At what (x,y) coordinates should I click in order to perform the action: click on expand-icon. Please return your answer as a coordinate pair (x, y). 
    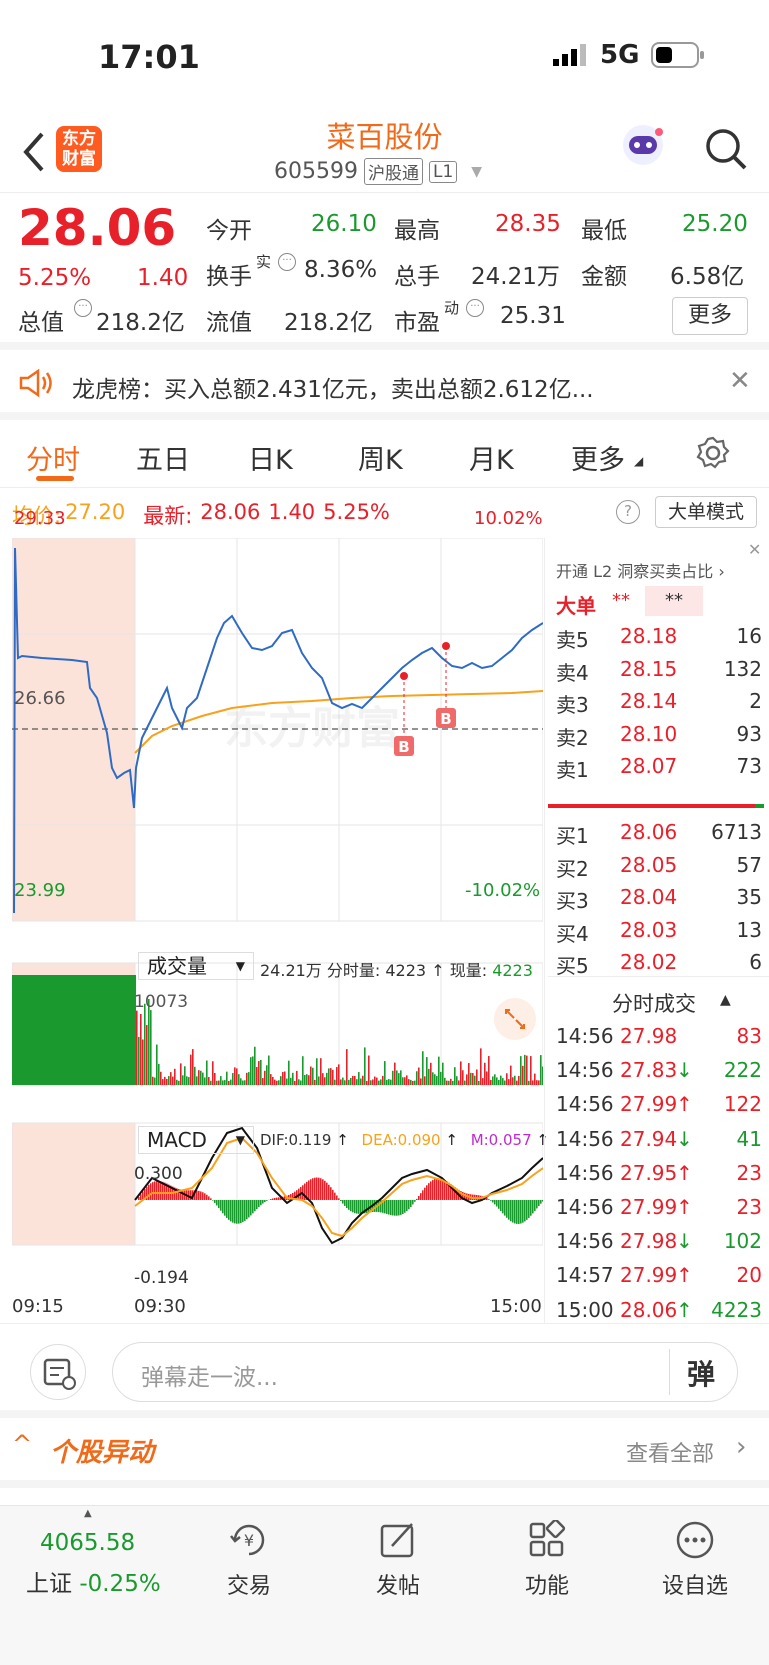
    Looking at the image, I should click on (515, 1019).